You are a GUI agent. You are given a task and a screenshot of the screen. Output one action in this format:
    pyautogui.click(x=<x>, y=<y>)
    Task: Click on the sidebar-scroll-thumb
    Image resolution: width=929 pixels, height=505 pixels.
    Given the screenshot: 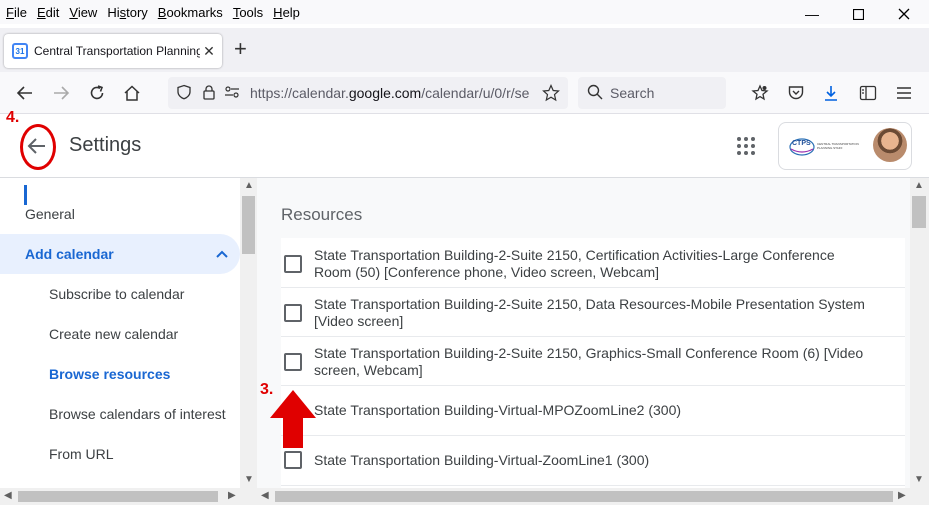 What is the action you would take?
    pyautogui.click(x=248, y=225)
    